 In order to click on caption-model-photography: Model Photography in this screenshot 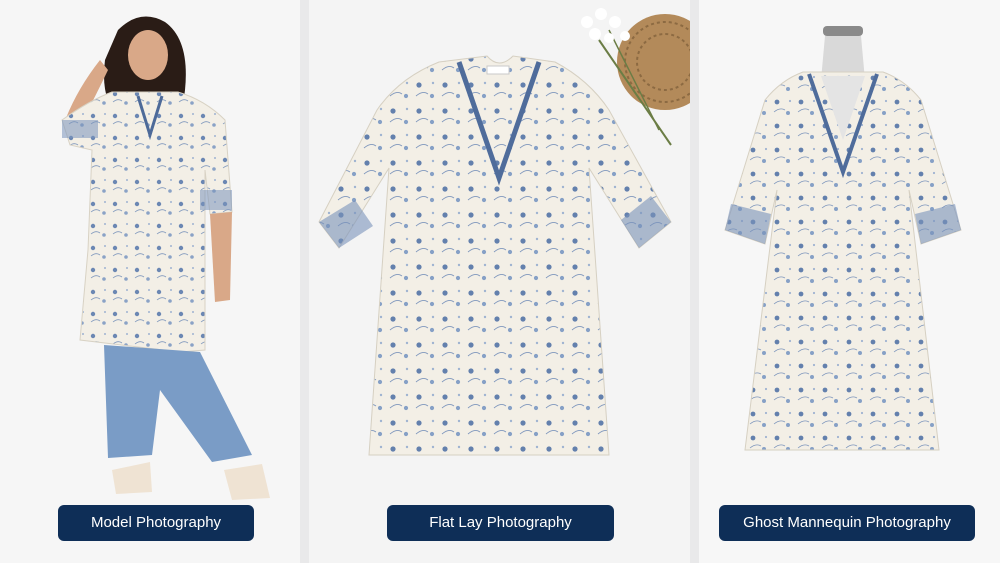, I will do `click(156, 523)`.